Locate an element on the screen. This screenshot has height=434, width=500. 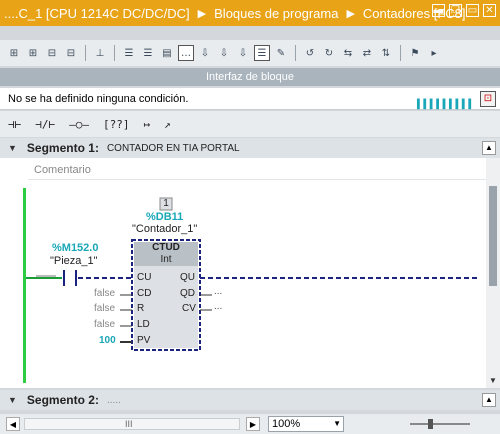
block-interface-bar: Interfaz de bloque is located at coordinates (250, 77).